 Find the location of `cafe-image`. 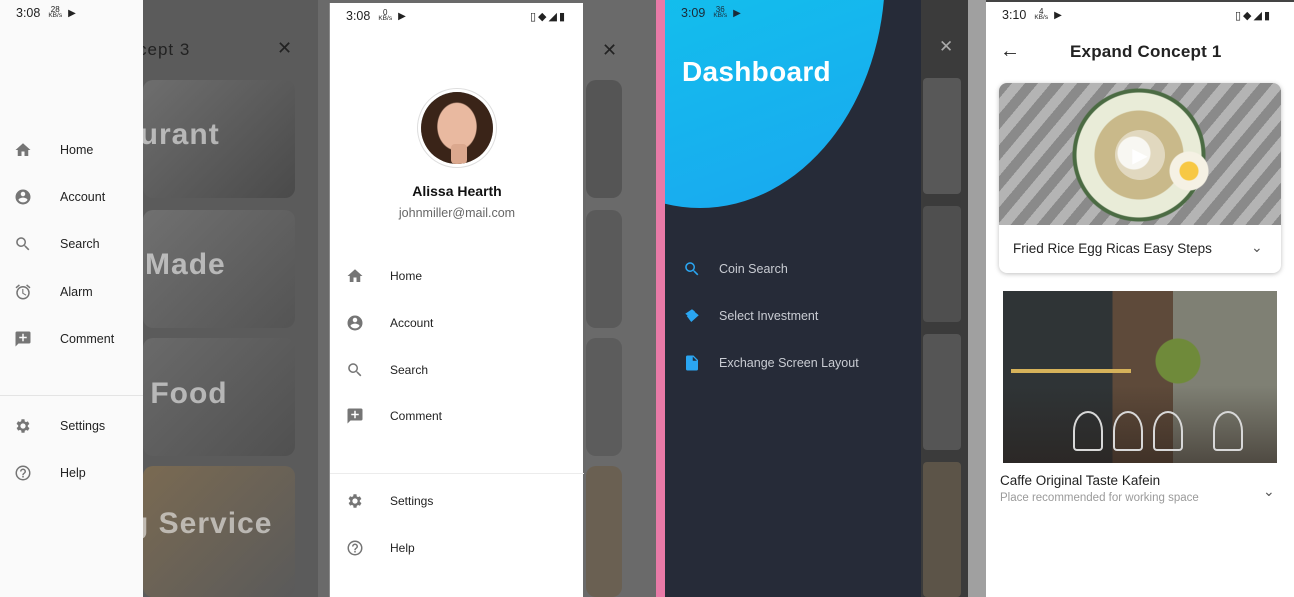

cafe-image is located at coordinates (1140, 377).